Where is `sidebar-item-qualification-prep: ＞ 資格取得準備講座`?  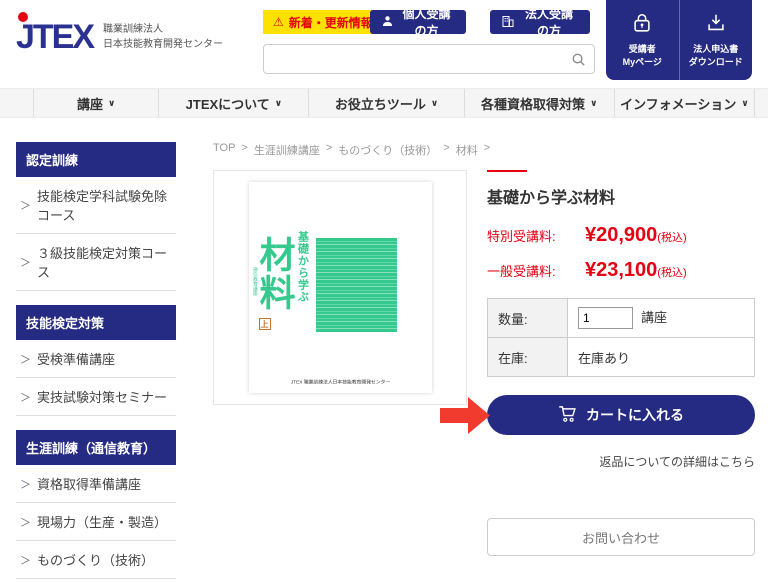 sidebar-item-qualification-prep: ＞ 資格取得準備講座 is located at coordinates (96, 484).